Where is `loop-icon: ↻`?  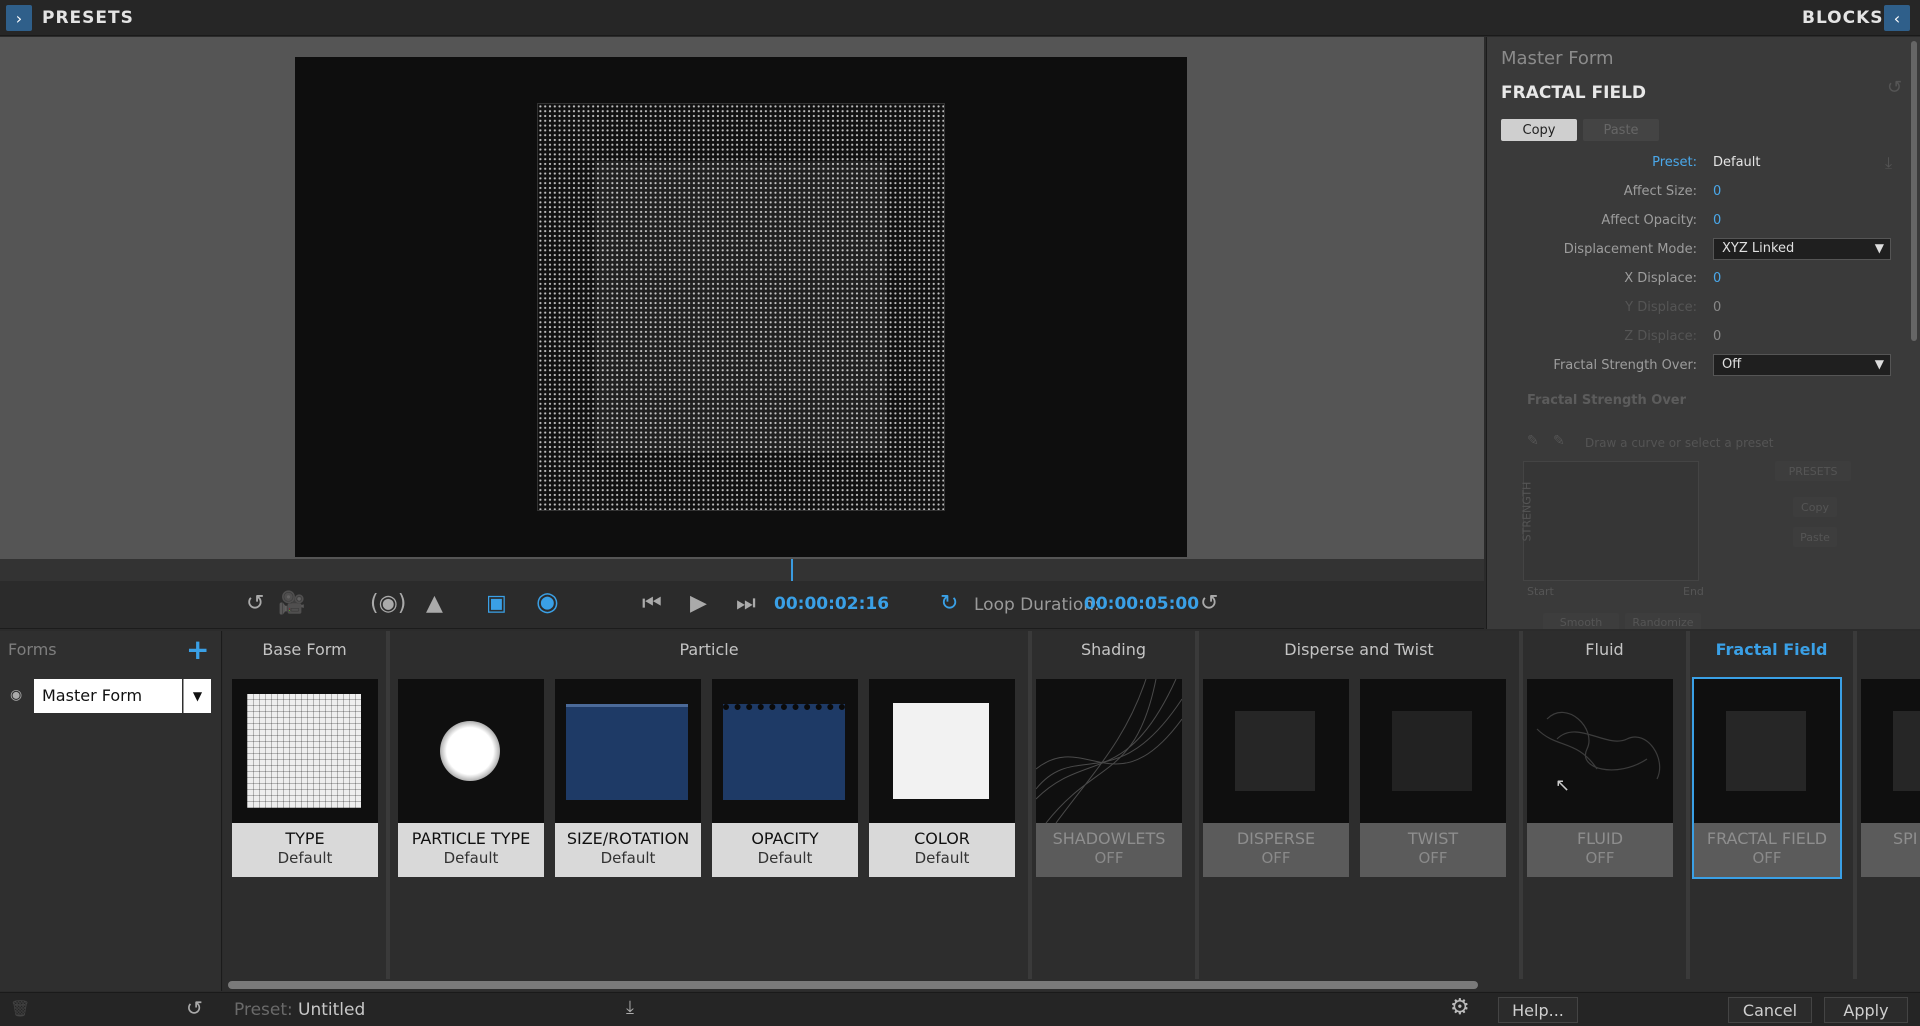 loop-icon: ↻ is located at coordinates (949, 603).